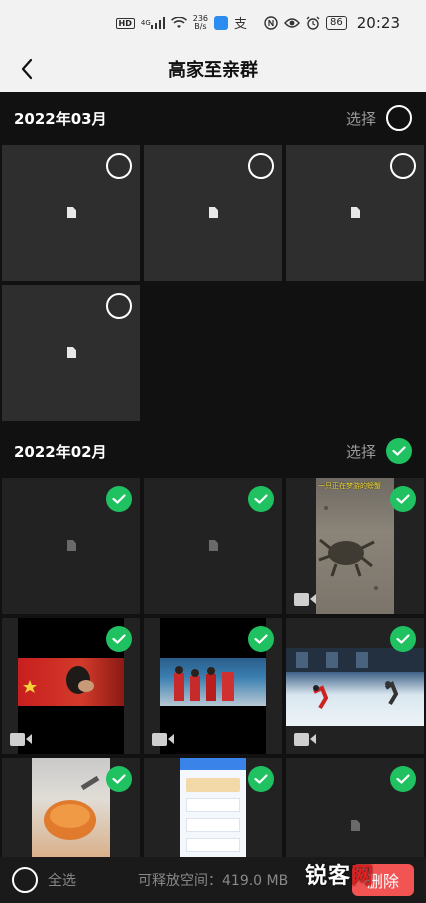  I want to click on video-caption: 一只正在梦游的螃蟹, so click(349, 486).